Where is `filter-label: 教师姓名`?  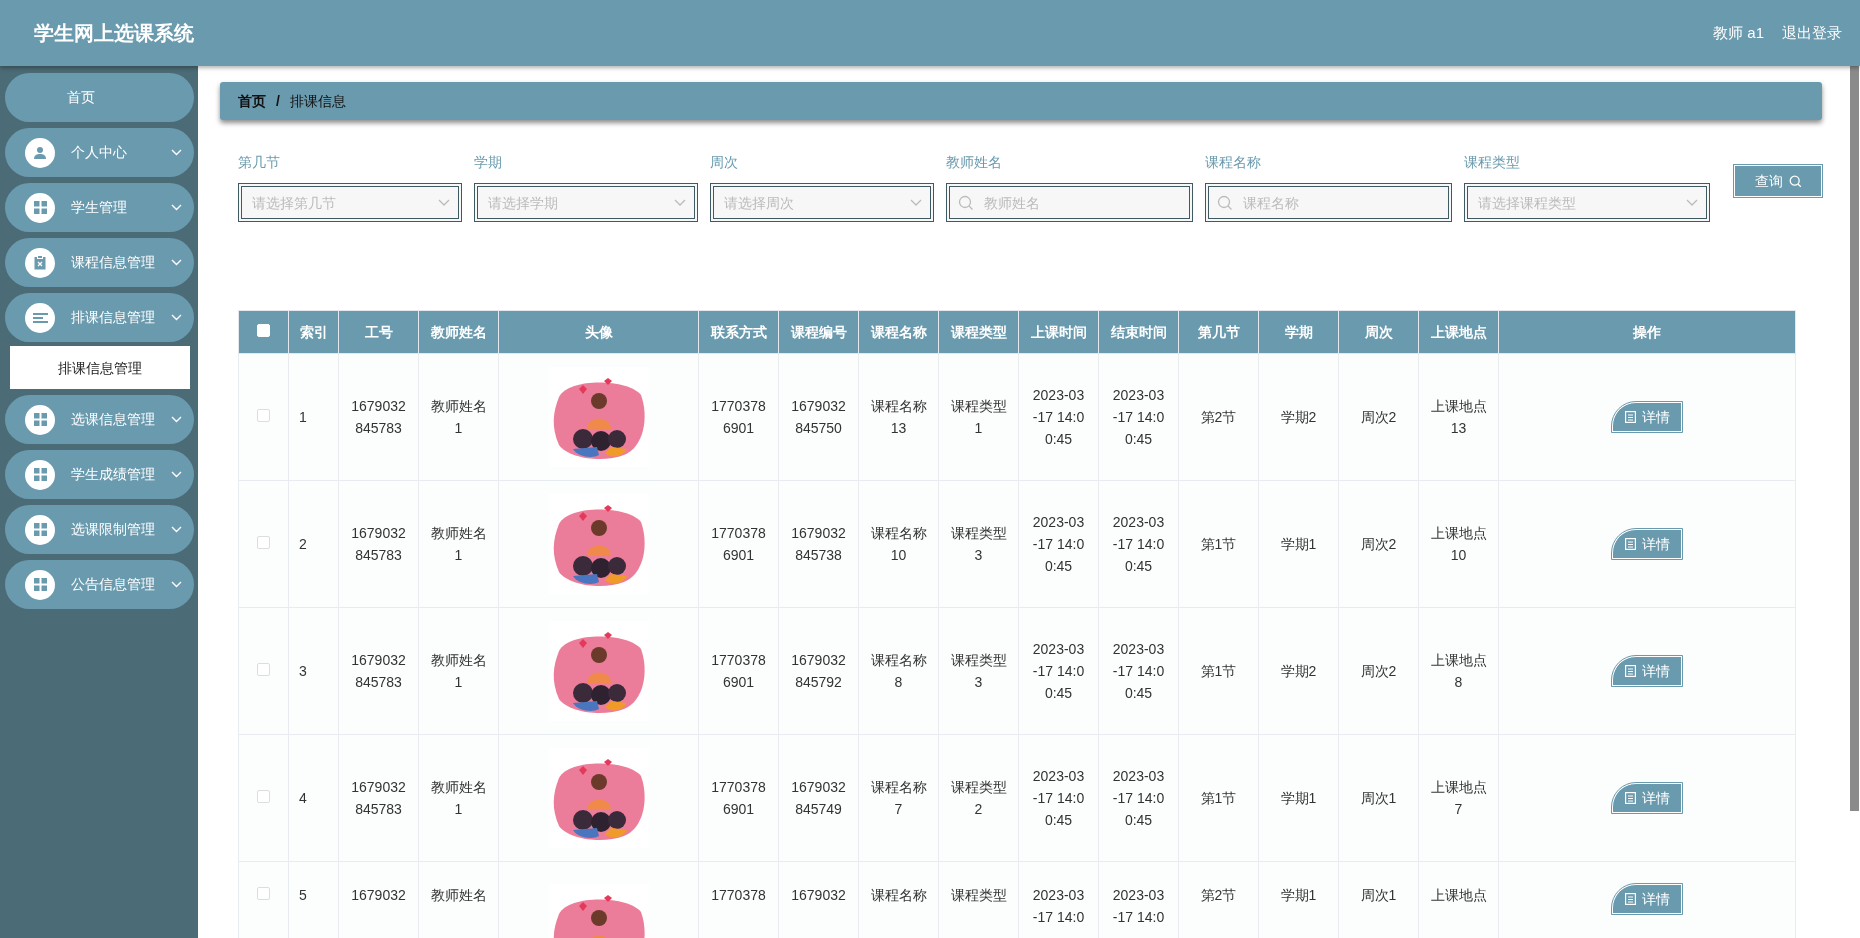 filter-label: 教师姓名 is located at coordinates (974, 162).